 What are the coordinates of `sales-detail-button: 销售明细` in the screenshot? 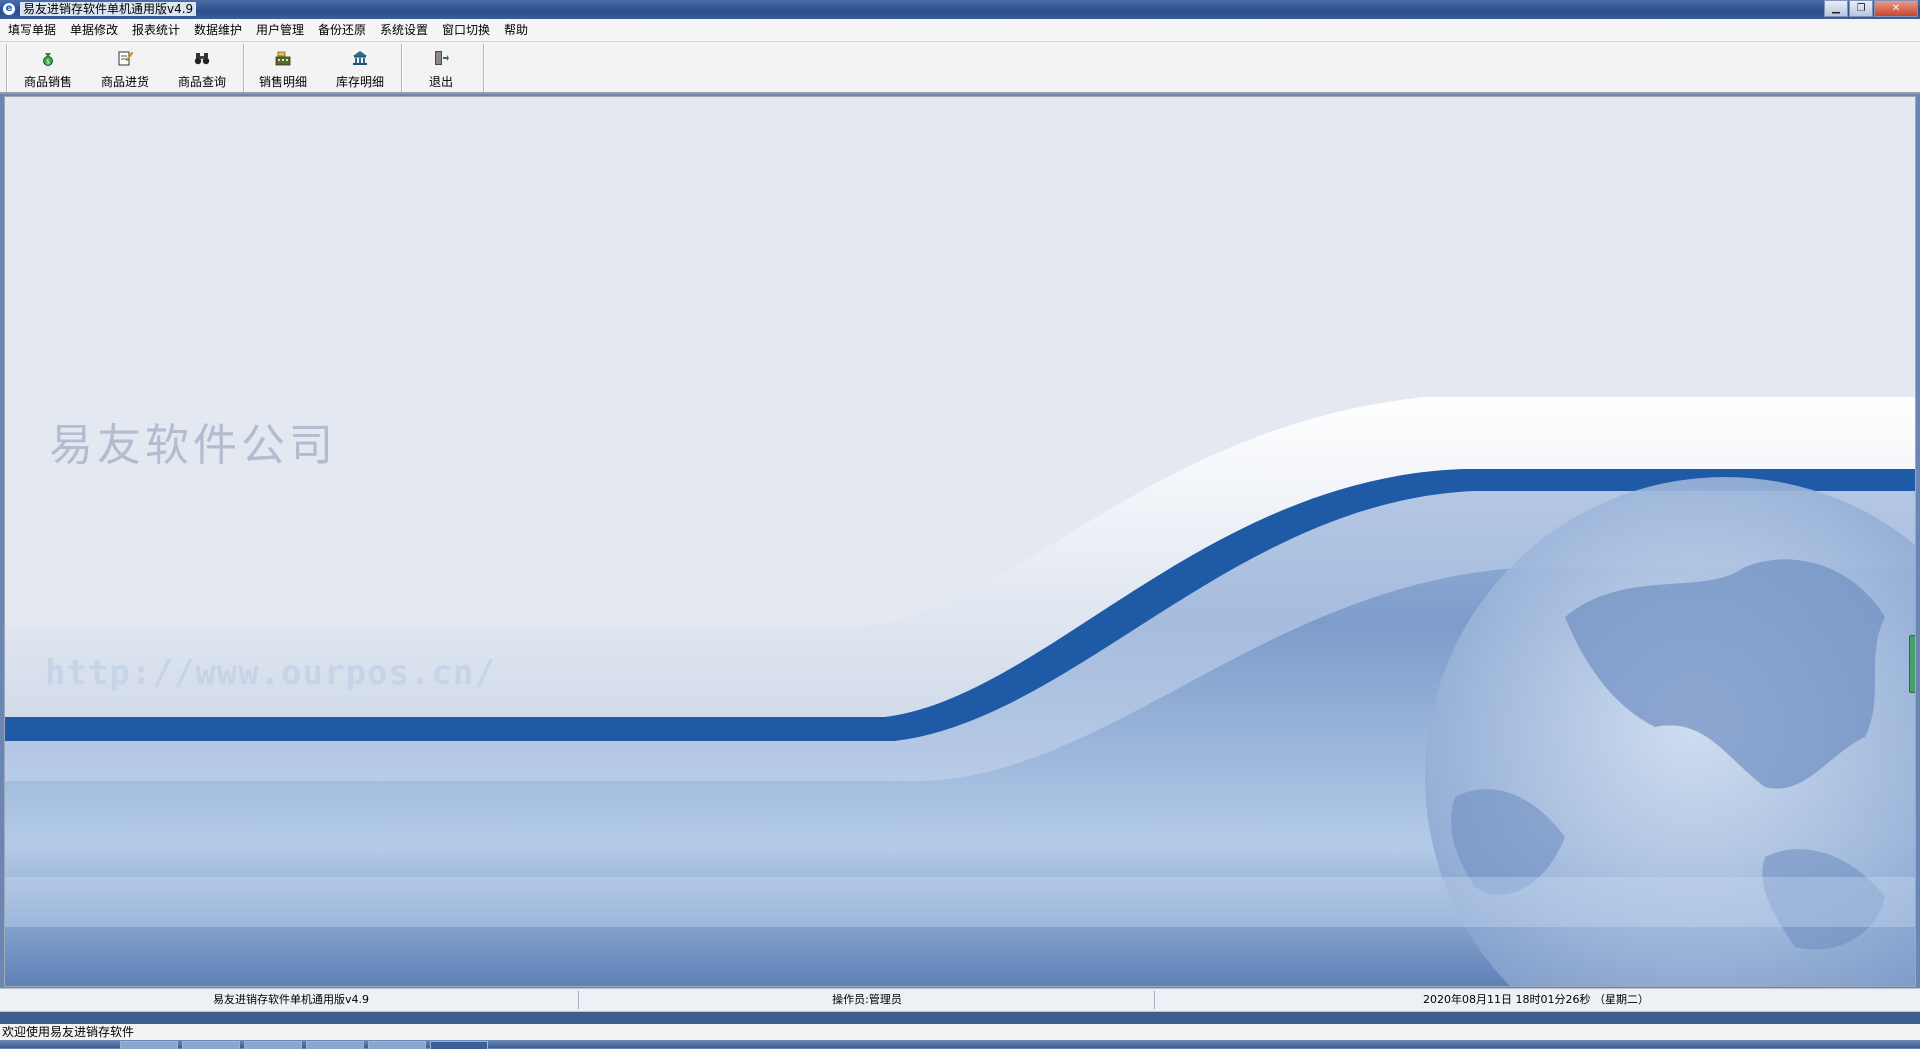 It's located at (283, 68).